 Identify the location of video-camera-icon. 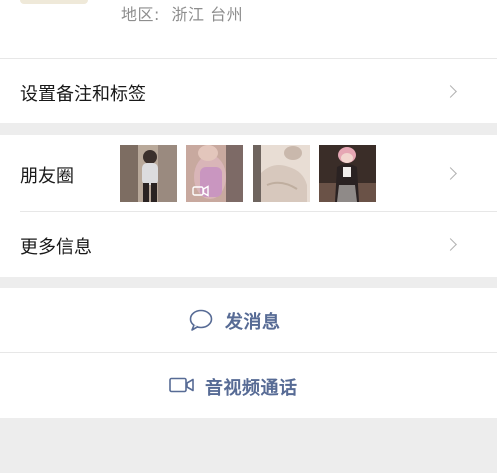
(182, 387).